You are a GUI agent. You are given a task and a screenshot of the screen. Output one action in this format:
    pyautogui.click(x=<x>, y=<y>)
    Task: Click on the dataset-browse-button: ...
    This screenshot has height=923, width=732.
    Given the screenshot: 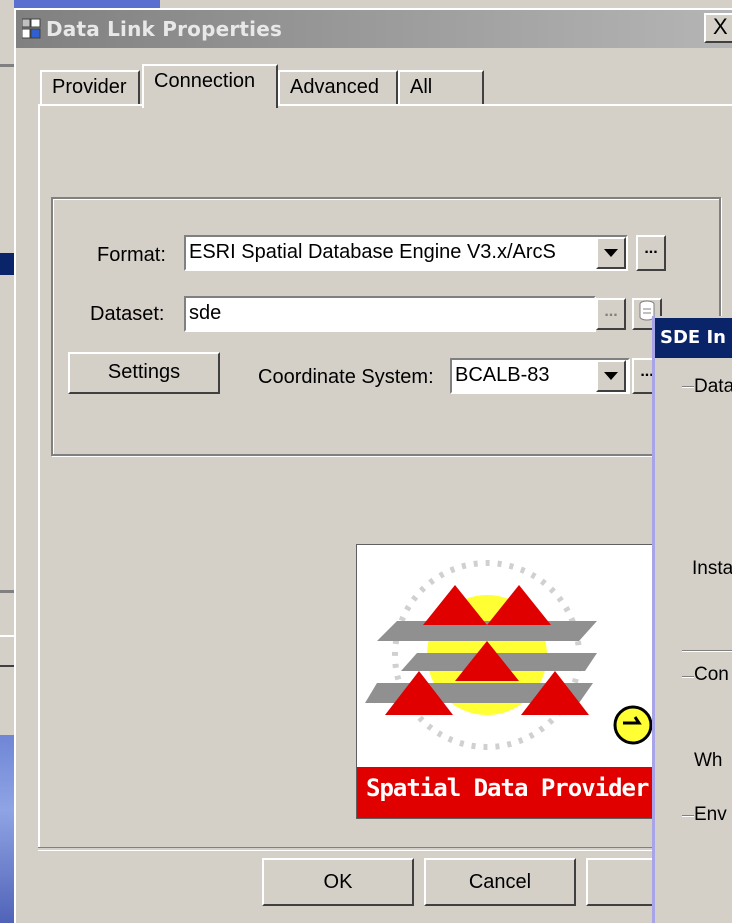 What is the action you would take?
    pyautogui.click(x=611, y=314)
    